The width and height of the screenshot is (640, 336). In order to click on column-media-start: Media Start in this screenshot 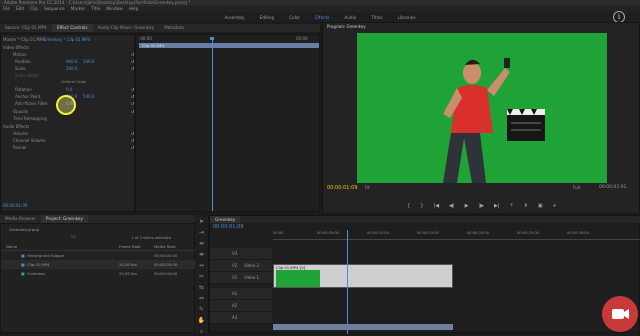, I will do `click(165, 246)`.